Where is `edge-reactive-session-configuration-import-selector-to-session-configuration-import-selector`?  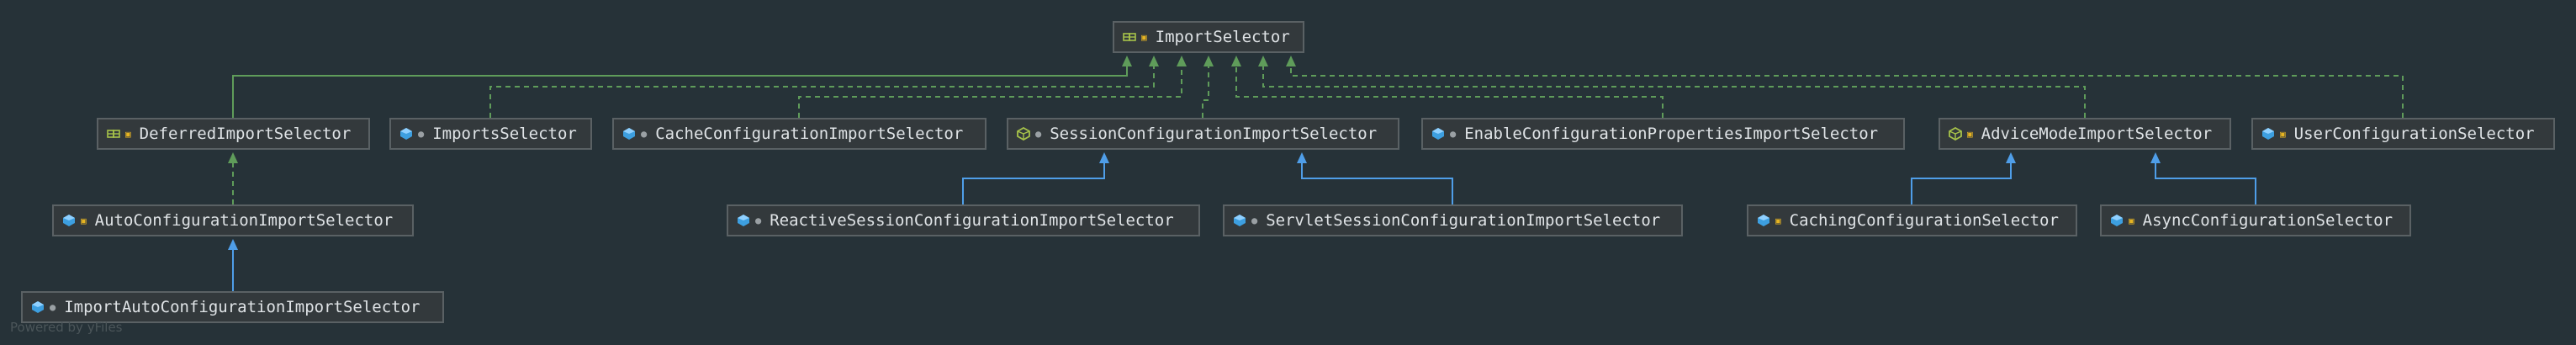 edge-reactive-session-configuration-import-selector-to-session-configuration-import-selector is located at coordinates (1035, 178).